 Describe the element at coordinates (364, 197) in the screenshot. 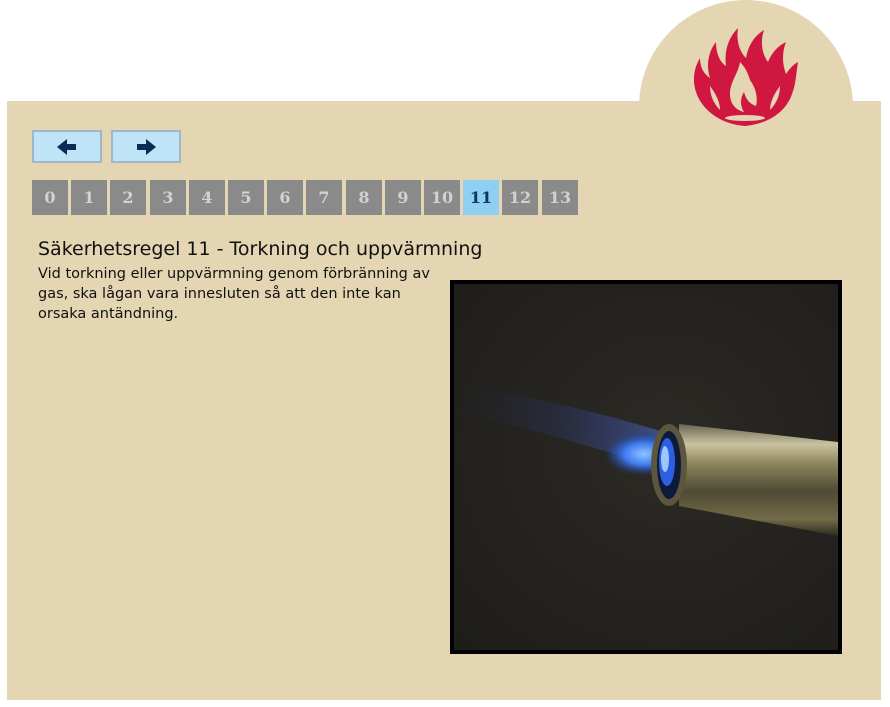

I see `page-button-8: 8` at that location.